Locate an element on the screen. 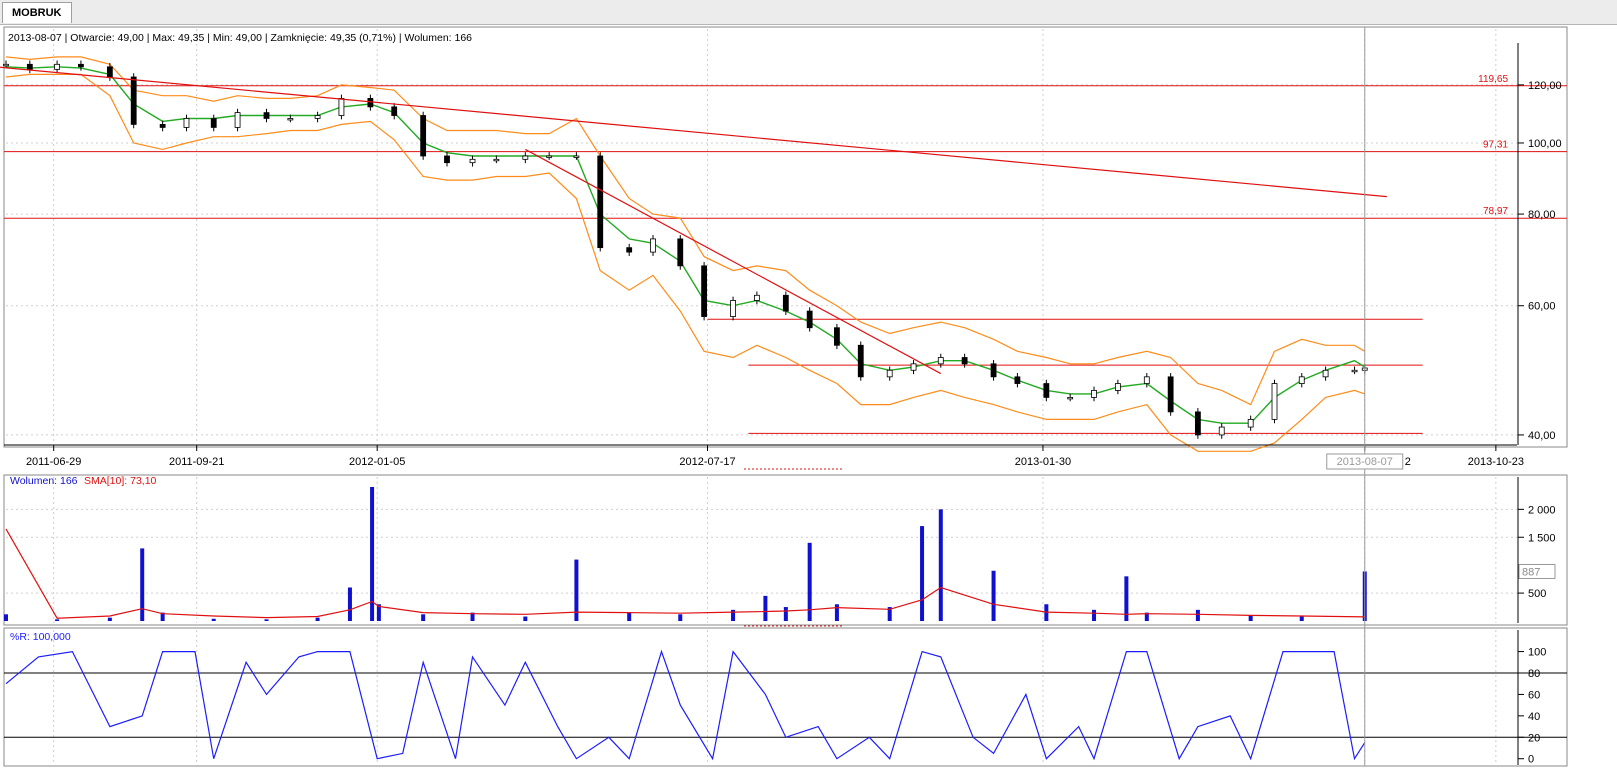  wr-tick-label: 40 is located at coordinates (1534, 717).